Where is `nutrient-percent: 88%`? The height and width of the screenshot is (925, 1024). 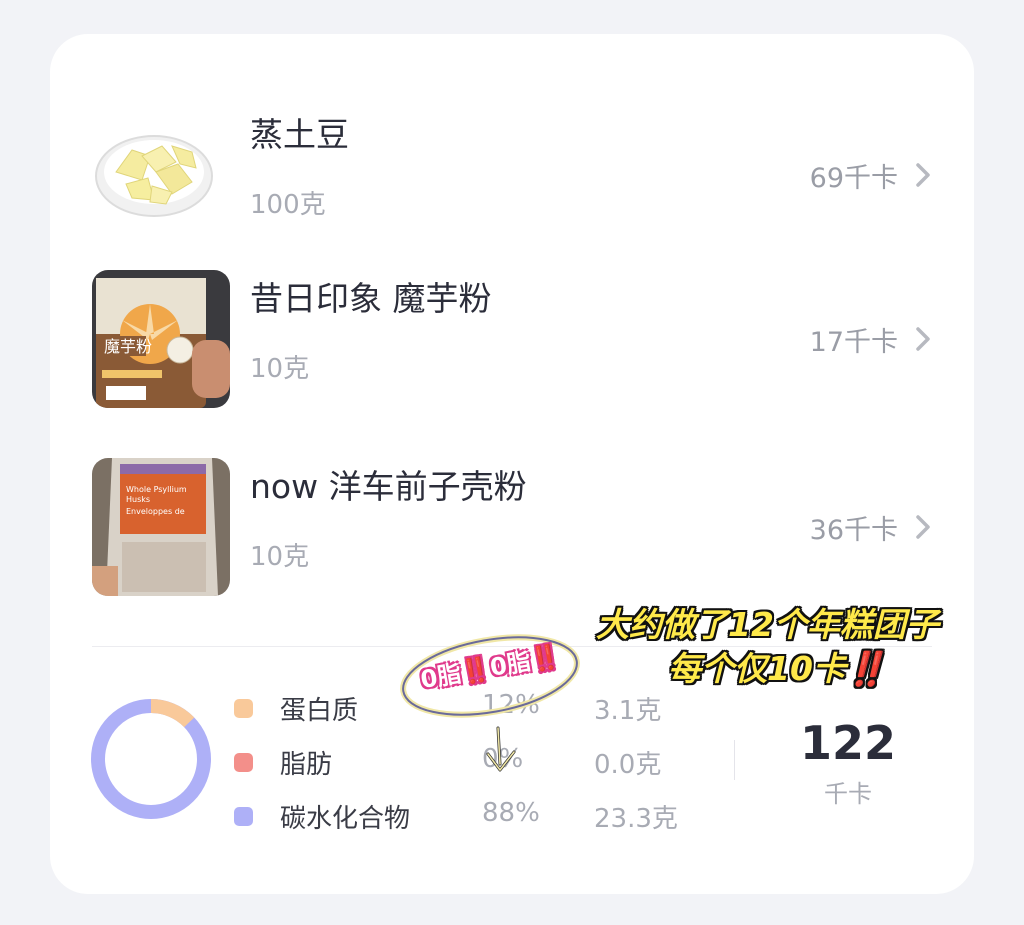
nutrient-percent: 88% is located at coordinates (511, 813).